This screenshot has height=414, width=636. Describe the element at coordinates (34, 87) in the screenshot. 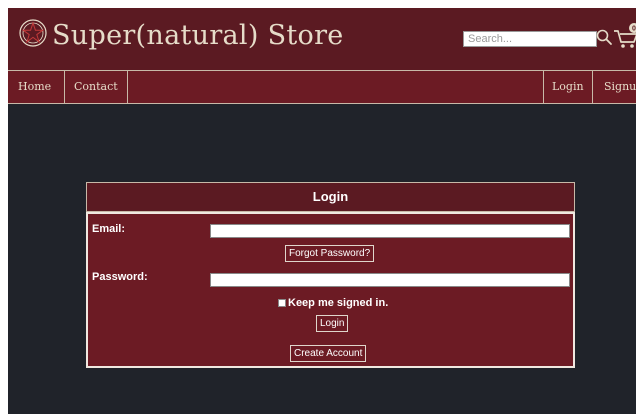

I see `nav-home: Home` at that location.